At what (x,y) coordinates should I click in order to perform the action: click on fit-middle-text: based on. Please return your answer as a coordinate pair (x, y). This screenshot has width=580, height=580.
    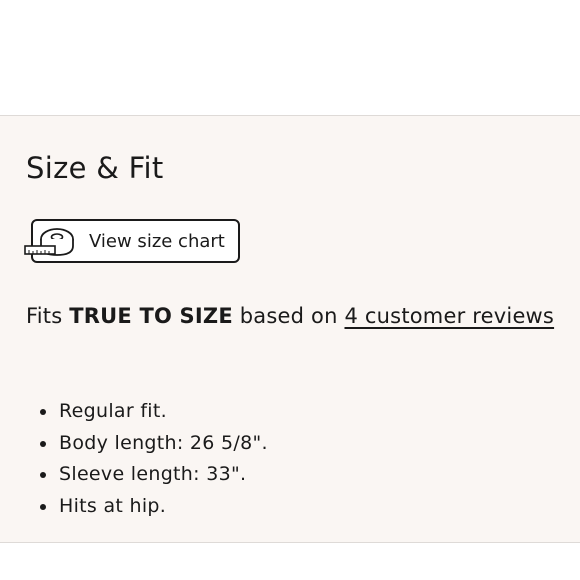
    Looking at the image, I should click on (288, 316).